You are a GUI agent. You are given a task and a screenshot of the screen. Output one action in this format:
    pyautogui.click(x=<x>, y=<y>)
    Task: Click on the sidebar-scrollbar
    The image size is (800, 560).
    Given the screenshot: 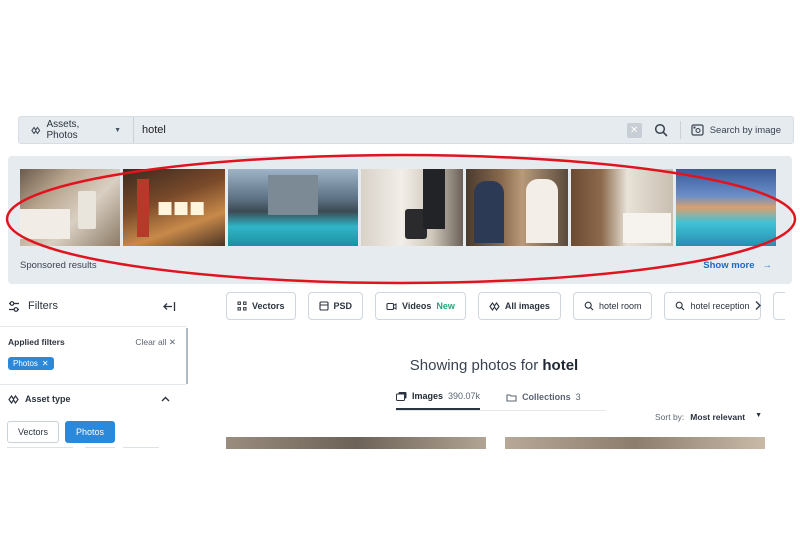 What is the action you would take?
    pyautogui.click(x=187, y=356)
    